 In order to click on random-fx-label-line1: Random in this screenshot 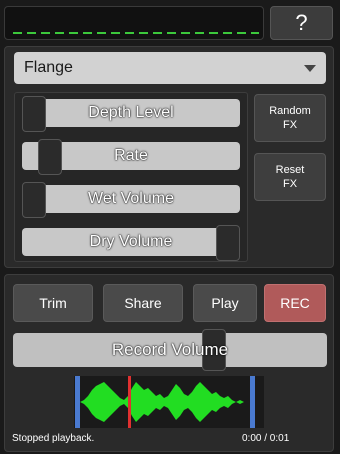, I will do `click(290, 111)`.